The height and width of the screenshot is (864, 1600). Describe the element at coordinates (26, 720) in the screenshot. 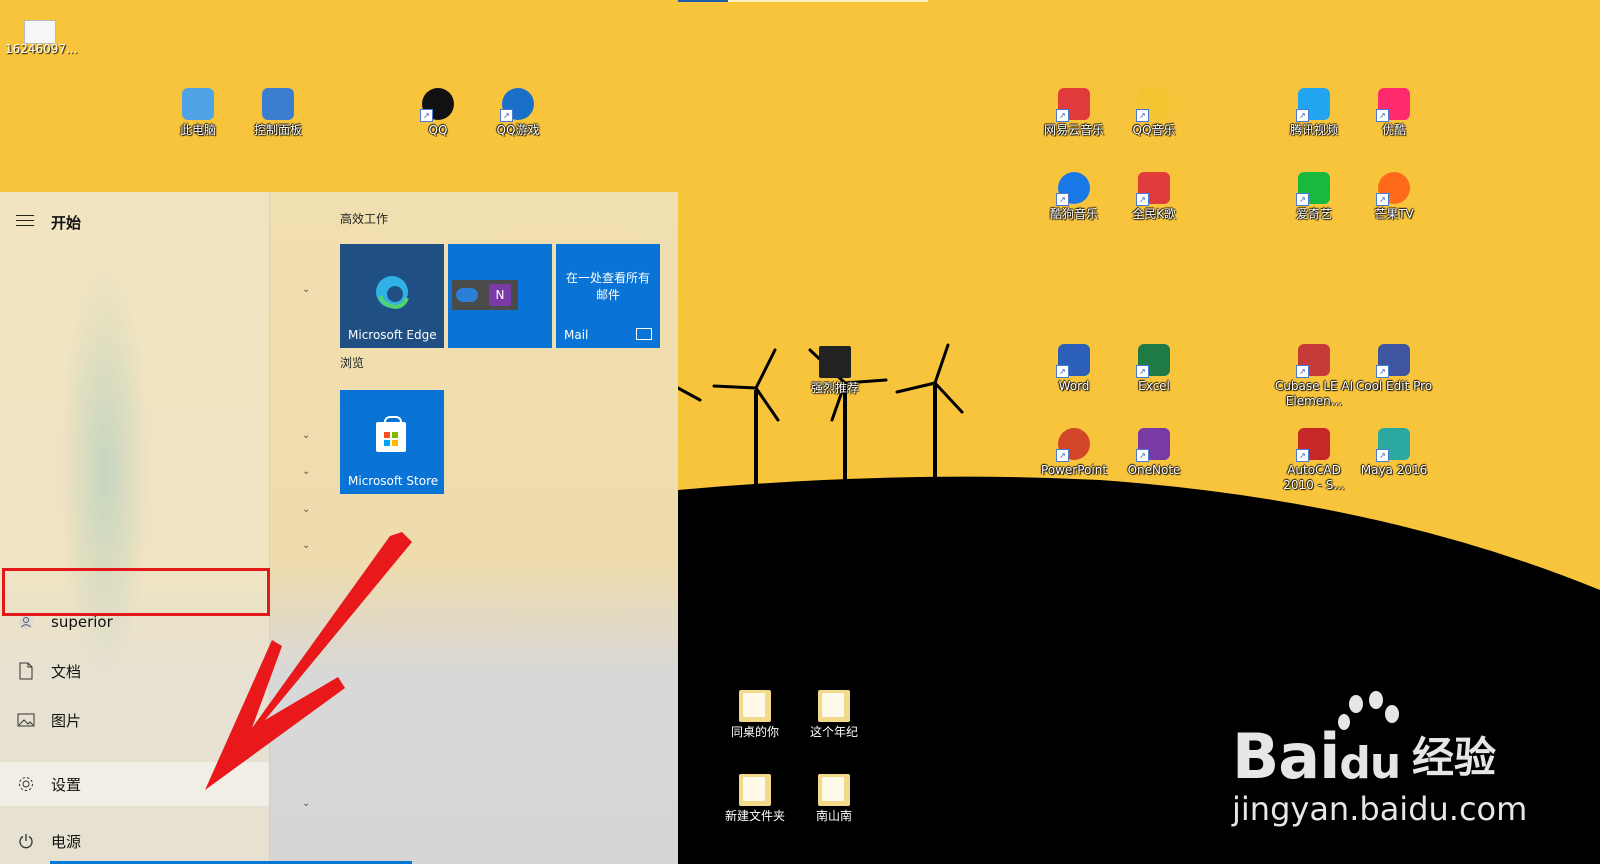

I see `pictures-icon` at that location.